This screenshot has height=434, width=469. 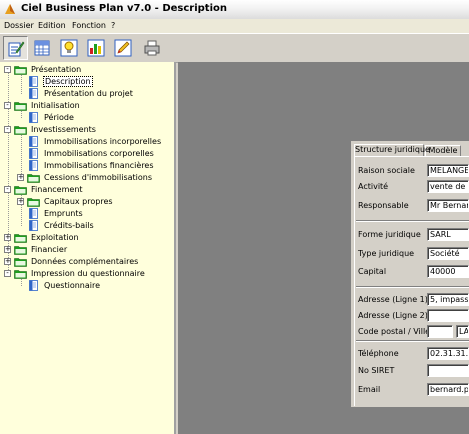 What do you see at coordinates (93, 142) in the screenshot?
I see `tree-page-item: Immobilisations incorporelles` at bounding box center [93, 142].